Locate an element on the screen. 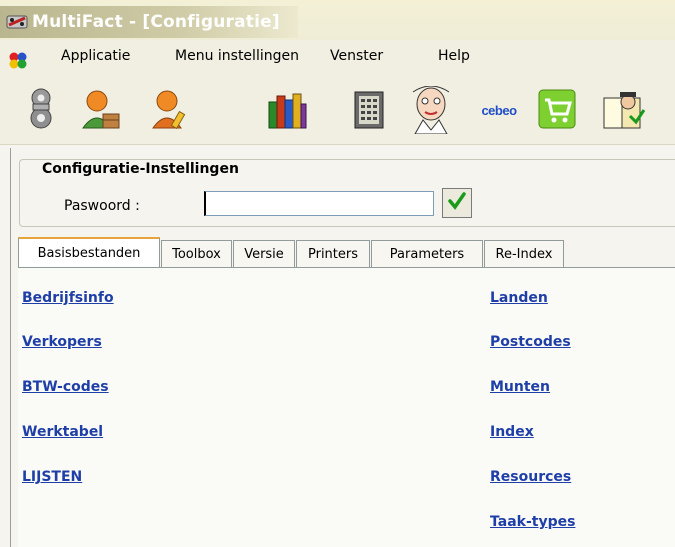  link-postcodes: Postcodes is located at coordinates (530, 342).